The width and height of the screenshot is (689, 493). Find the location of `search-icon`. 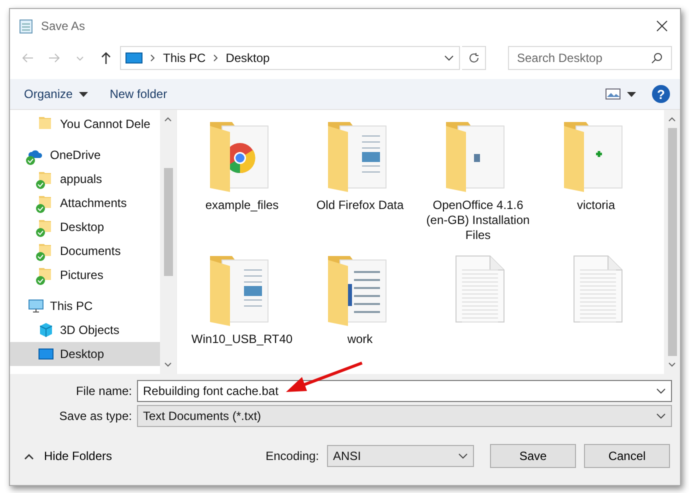

search-icon is located at coordinates (657, 58).